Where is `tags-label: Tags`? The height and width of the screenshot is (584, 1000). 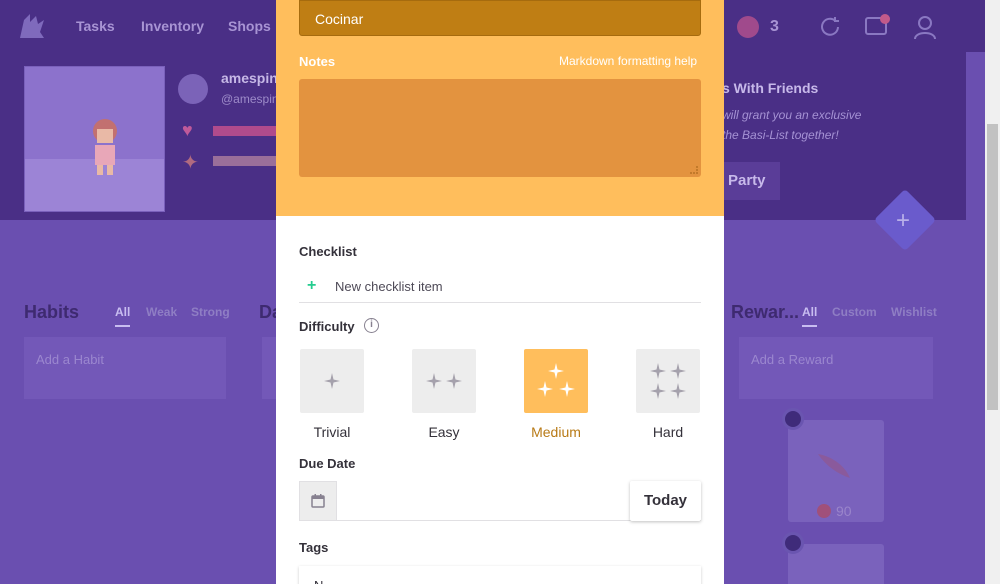
tags-label: Tags is located at coordinates (314, 547).